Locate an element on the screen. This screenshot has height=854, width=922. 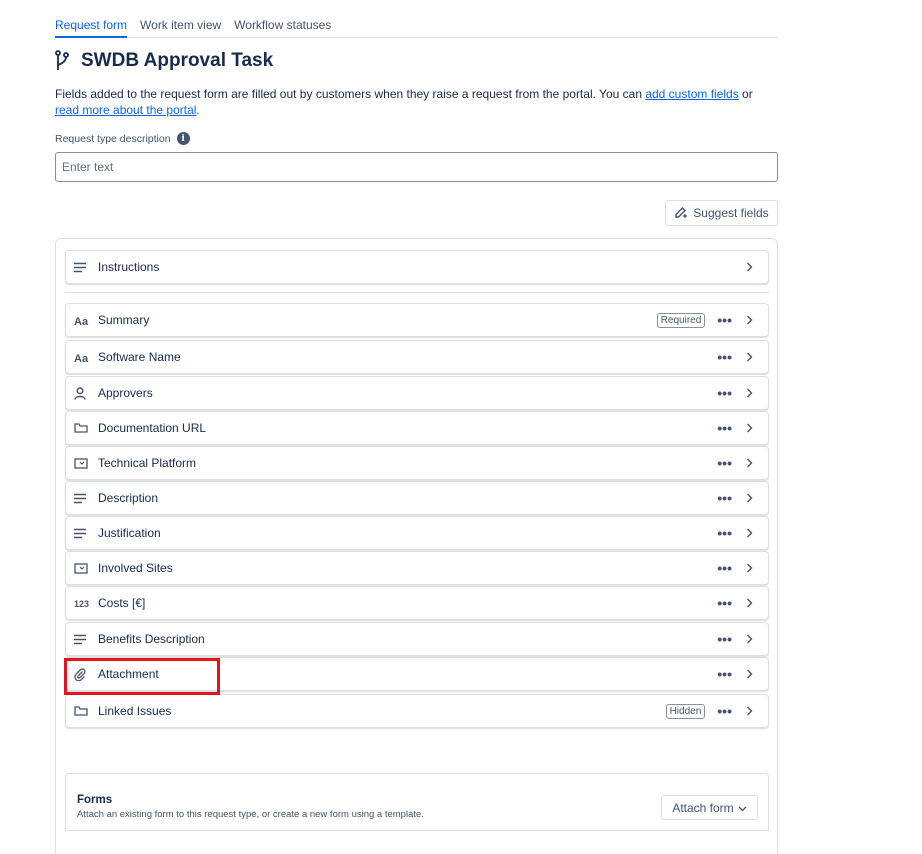
field-row-involved-sites: Involved Sites ••• is located at coordinates (417, 568).